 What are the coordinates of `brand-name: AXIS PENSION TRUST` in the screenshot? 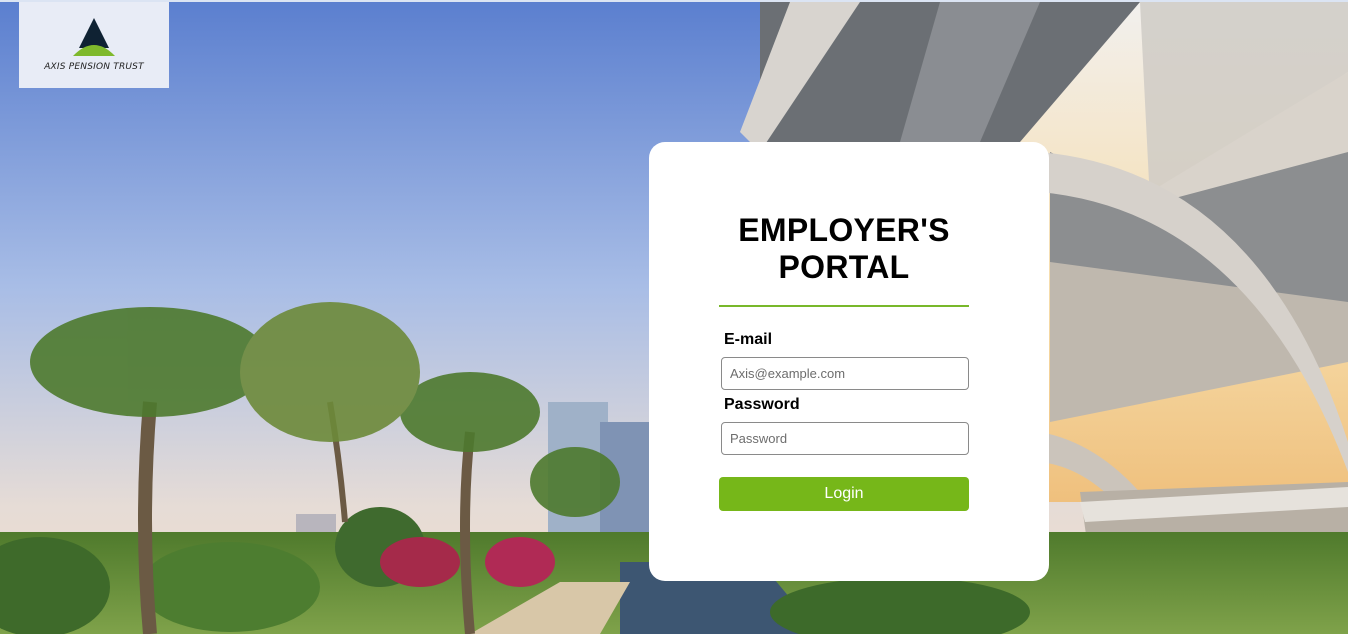 It's located at (94, 67).